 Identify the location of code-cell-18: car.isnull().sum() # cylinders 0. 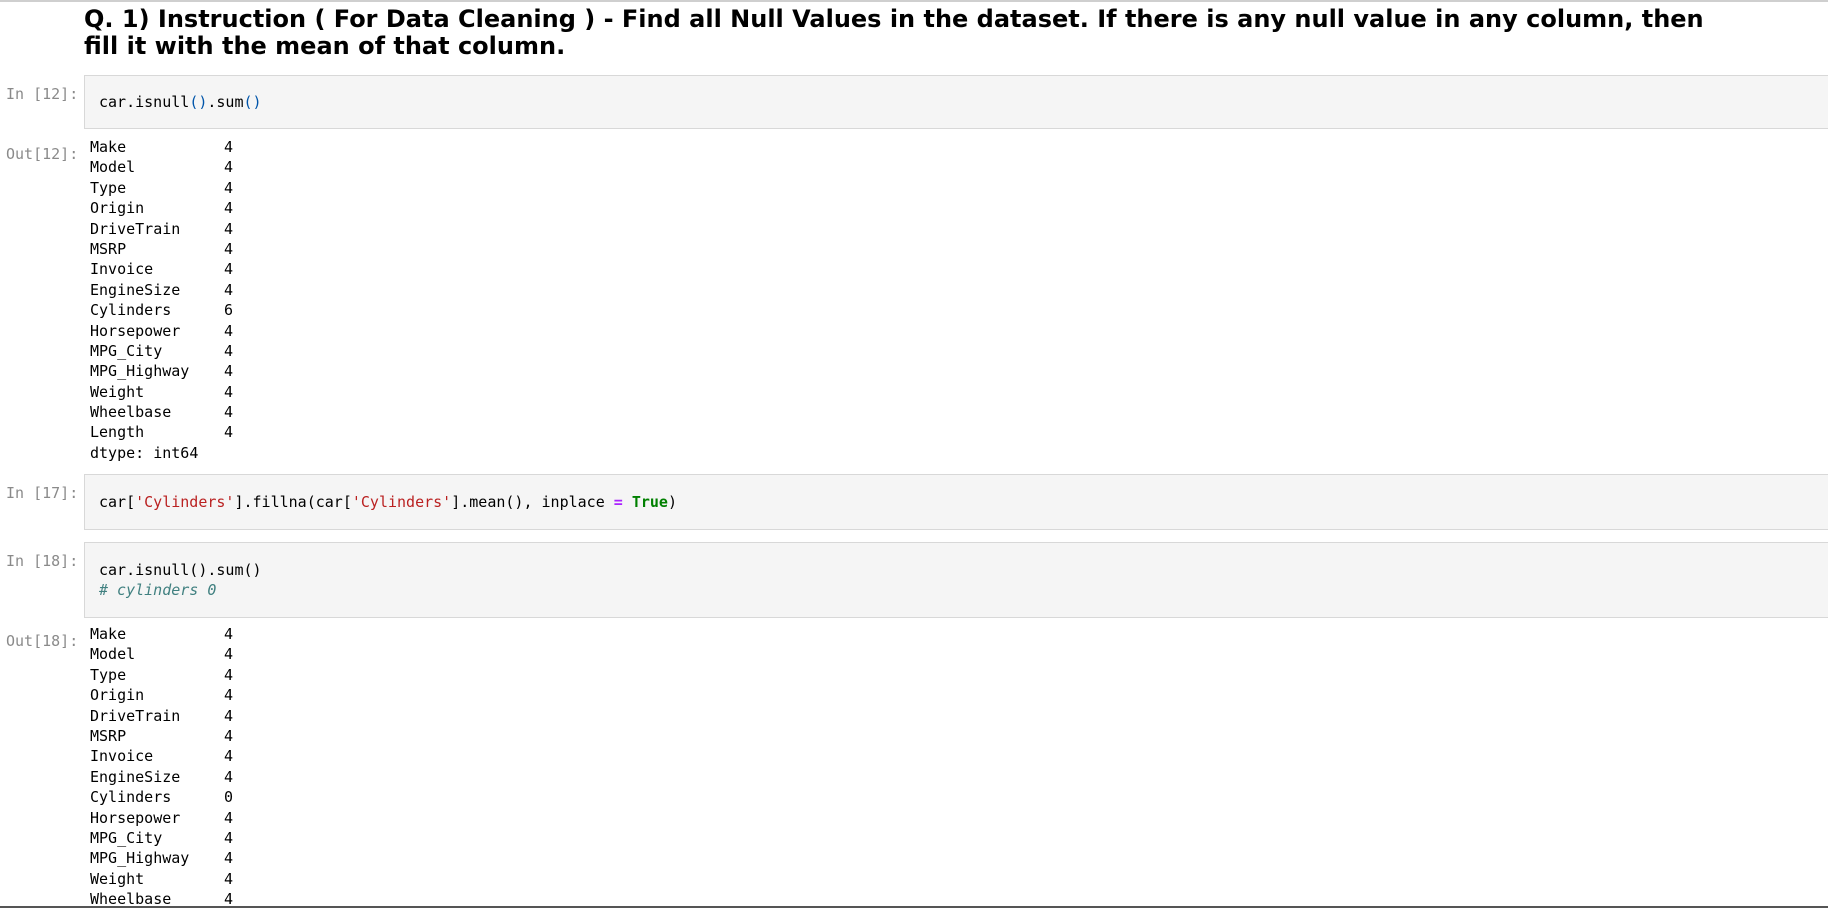
(956, 580).